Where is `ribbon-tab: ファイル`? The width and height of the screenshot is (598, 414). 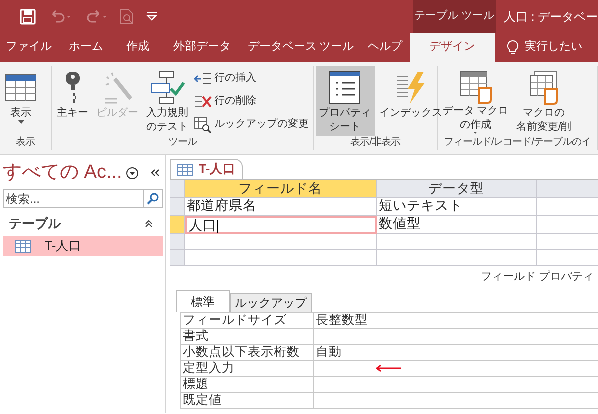
ribbon-tab: ファイル is located at coordinates (29, 47).